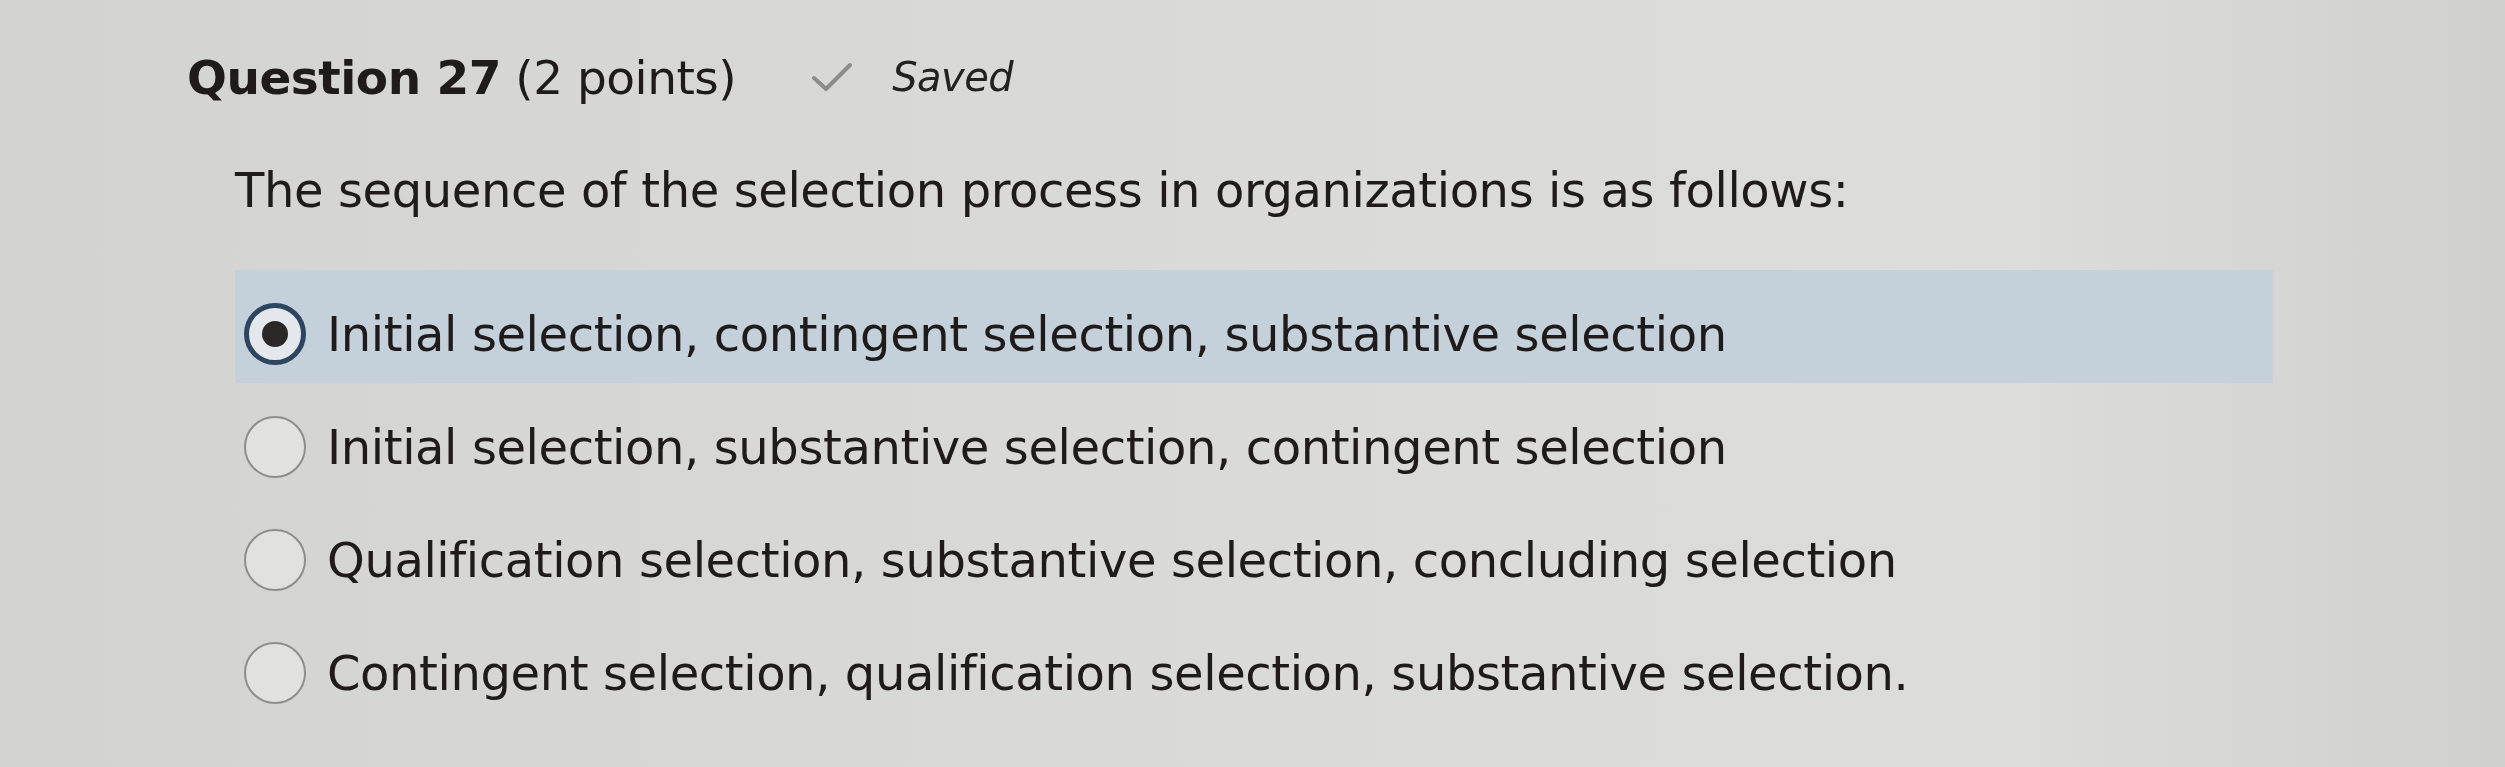 The image size is (2505, 767). I want to click on checkmark-icon, so click(832, 77).